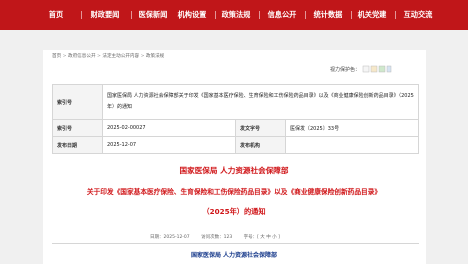 The width and height of the screenshot is (468, 264). I want to click on breadcrumb: 首页 > 政府信息公开 > 法定主动公开内容 > 政策法规, so click(108, 56).